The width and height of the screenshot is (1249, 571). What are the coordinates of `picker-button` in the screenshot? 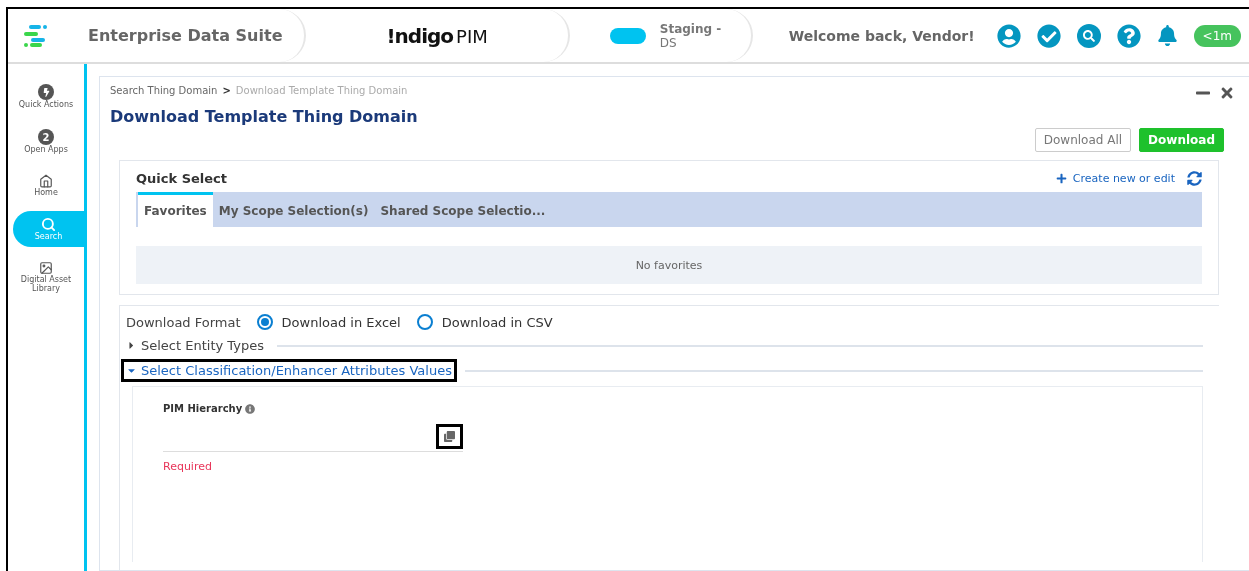 It's located at (449, 436).